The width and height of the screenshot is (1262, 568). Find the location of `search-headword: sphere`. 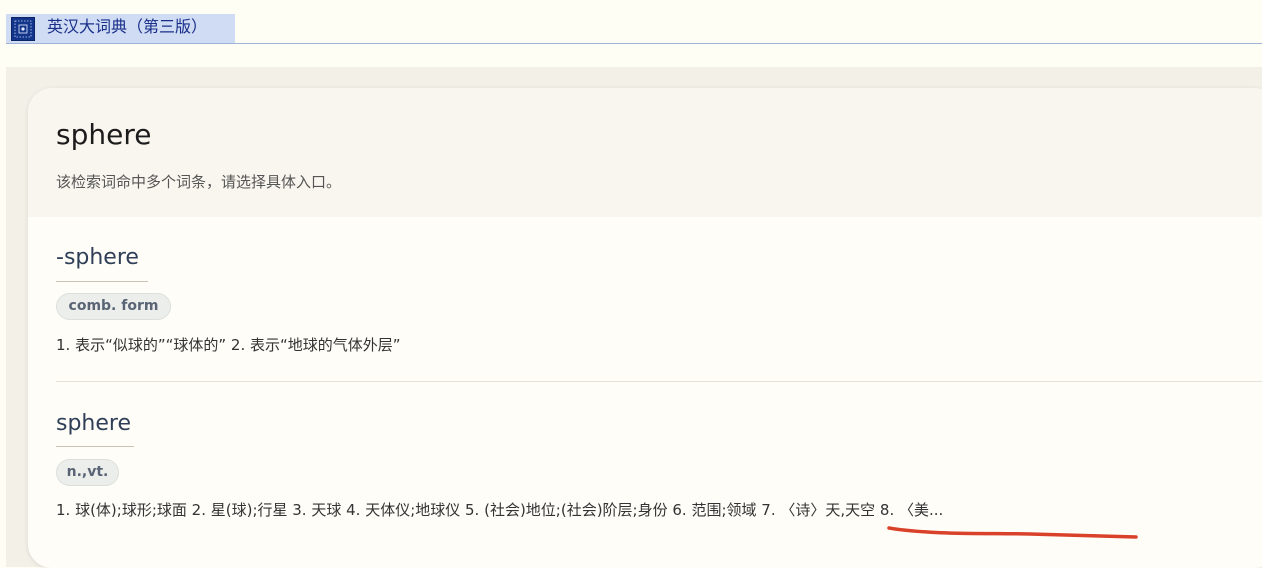

search-headword: sphere is located at coordinates (104, 134).